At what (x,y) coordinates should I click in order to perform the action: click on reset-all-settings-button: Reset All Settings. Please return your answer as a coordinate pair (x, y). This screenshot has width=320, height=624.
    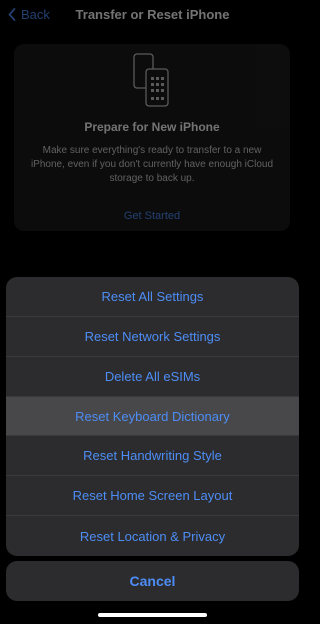
    Looking at the image, I should click on (152, 297).